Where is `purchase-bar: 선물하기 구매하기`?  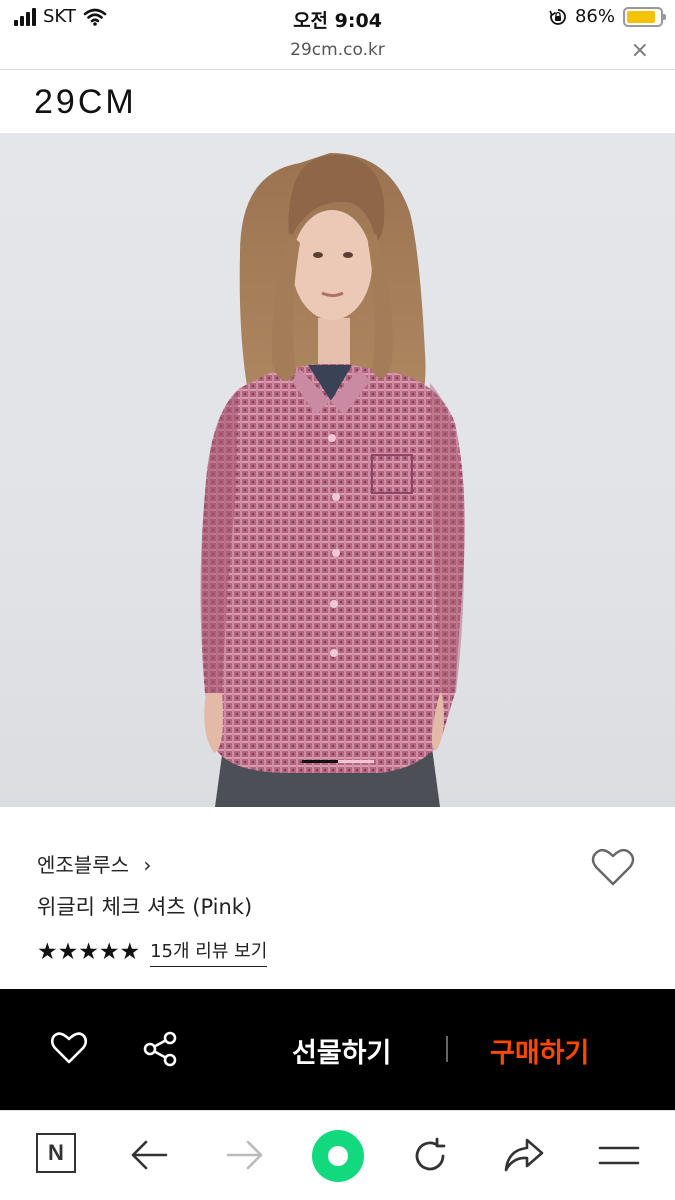
purchase-bar: 선물하기 구매하기 is located at coordinates (337, 1049).